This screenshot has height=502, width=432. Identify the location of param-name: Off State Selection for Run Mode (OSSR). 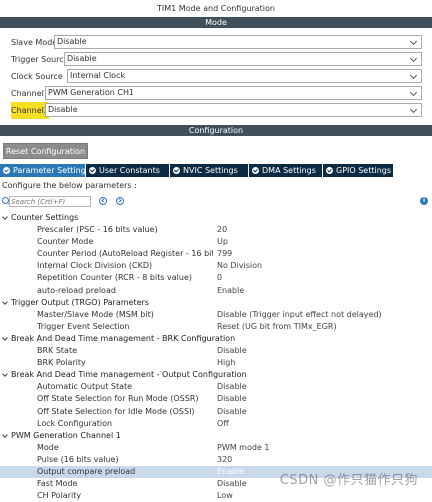
(118, 399).